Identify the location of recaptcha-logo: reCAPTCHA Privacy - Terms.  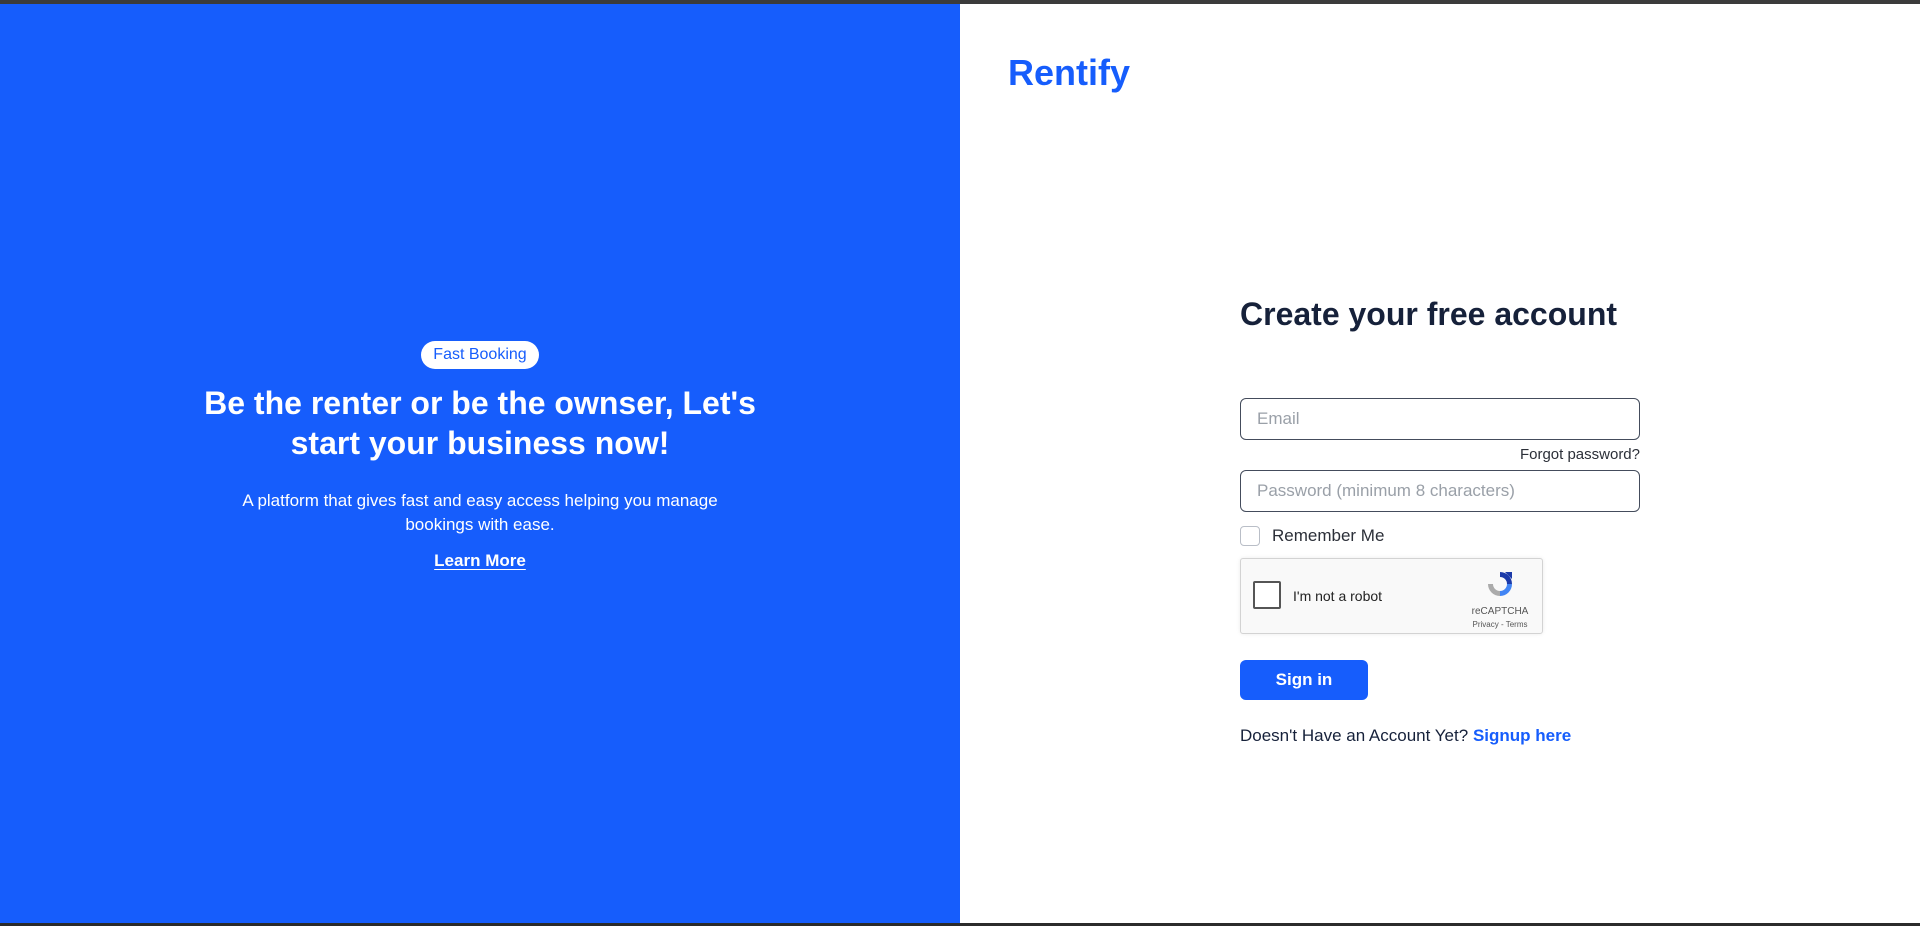
(1500, 599).